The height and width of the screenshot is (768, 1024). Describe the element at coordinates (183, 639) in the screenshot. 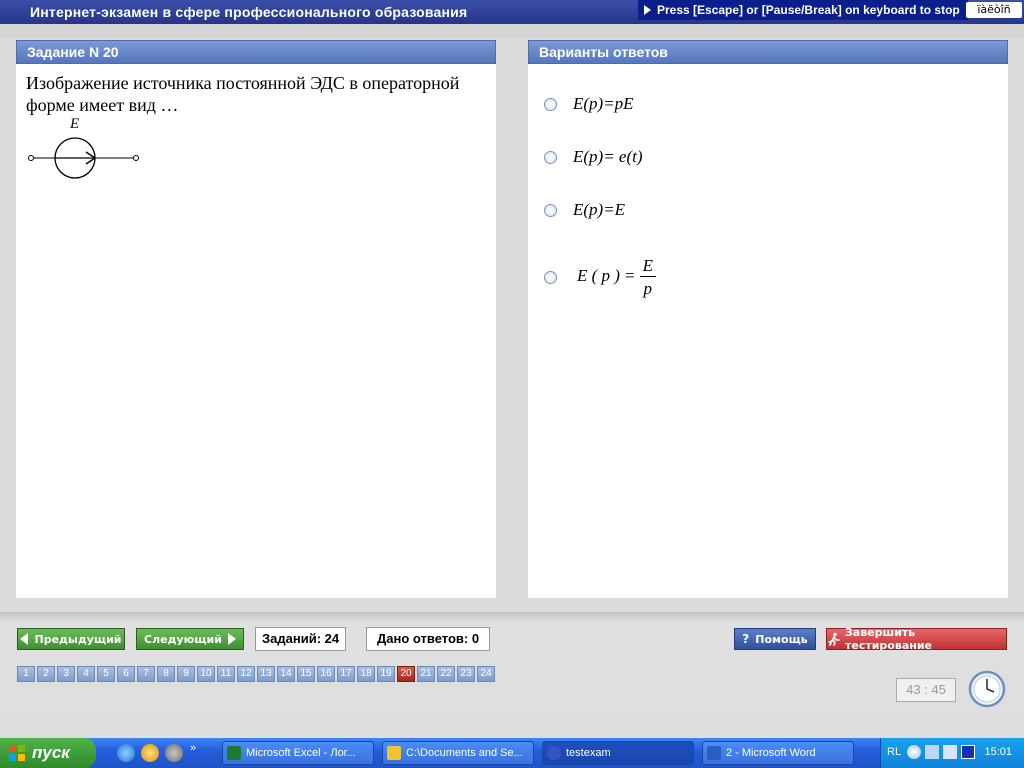

I see `next-label: Следующий` at that location.